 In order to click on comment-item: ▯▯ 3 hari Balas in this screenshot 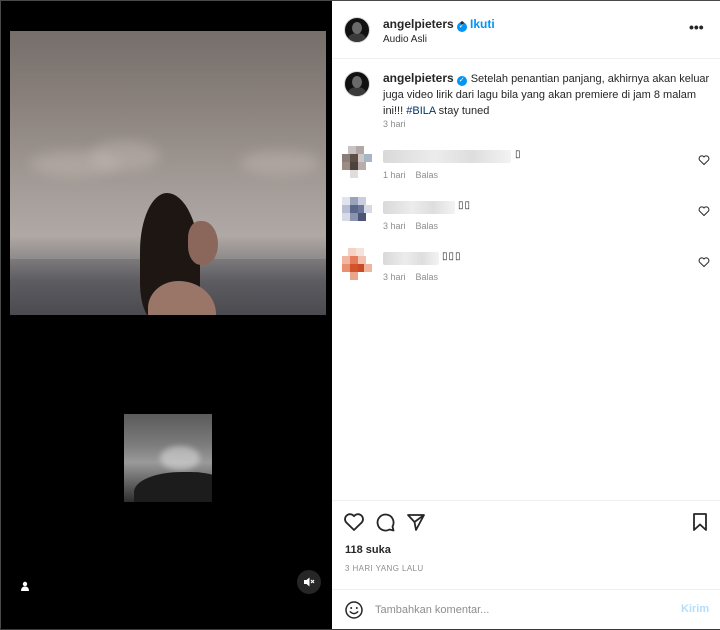, I will do `click(526, 219)`.